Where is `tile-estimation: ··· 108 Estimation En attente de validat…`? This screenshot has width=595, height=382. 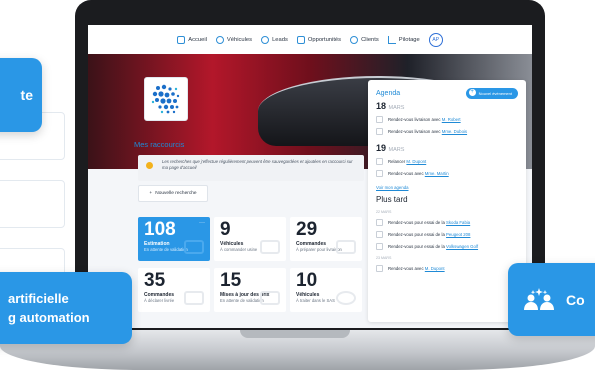 tile-estimation: ··· 108 Estimation En attente de validat… is located at coordinates (174, 239).